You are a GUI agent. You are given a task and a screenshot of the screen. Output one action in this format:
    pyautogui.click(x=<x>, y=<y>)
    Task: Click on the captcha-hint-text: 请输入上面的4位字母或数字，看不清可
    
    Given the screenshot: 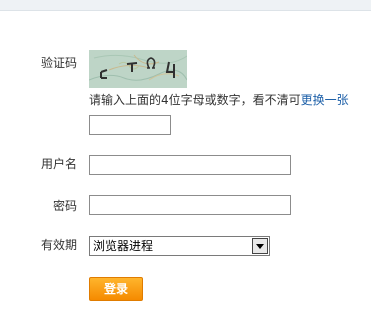 What is the action you would take?
    pyautogui.click(x=195, y=100)
    